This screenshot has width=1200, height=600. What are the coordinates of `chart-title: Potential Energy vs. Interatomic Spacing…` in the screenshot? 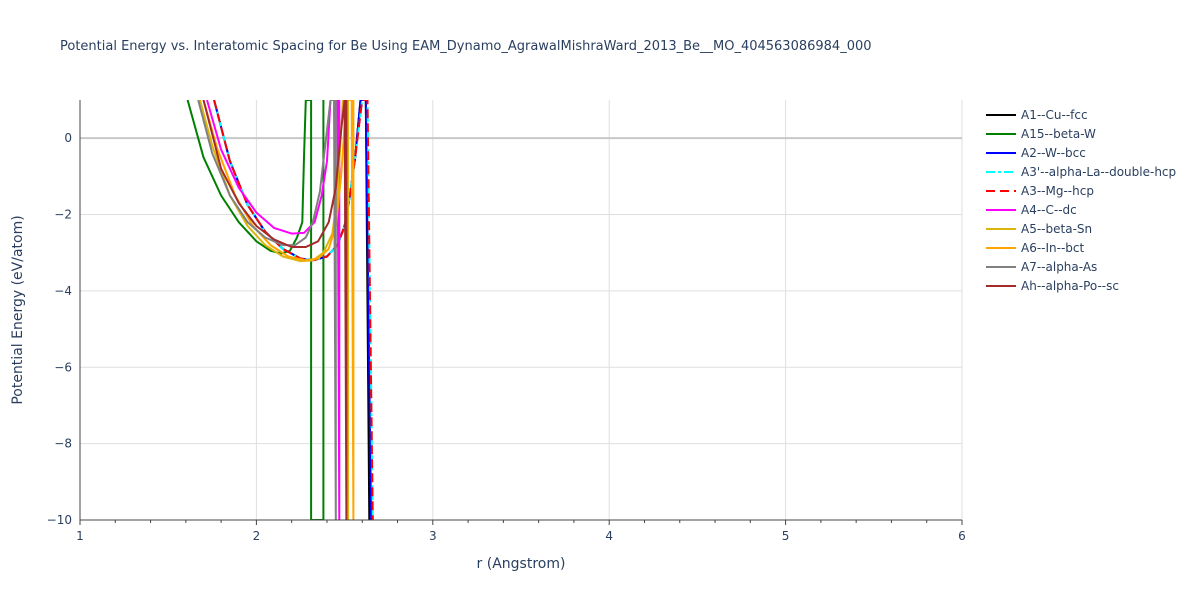 It's located at (466, 46).